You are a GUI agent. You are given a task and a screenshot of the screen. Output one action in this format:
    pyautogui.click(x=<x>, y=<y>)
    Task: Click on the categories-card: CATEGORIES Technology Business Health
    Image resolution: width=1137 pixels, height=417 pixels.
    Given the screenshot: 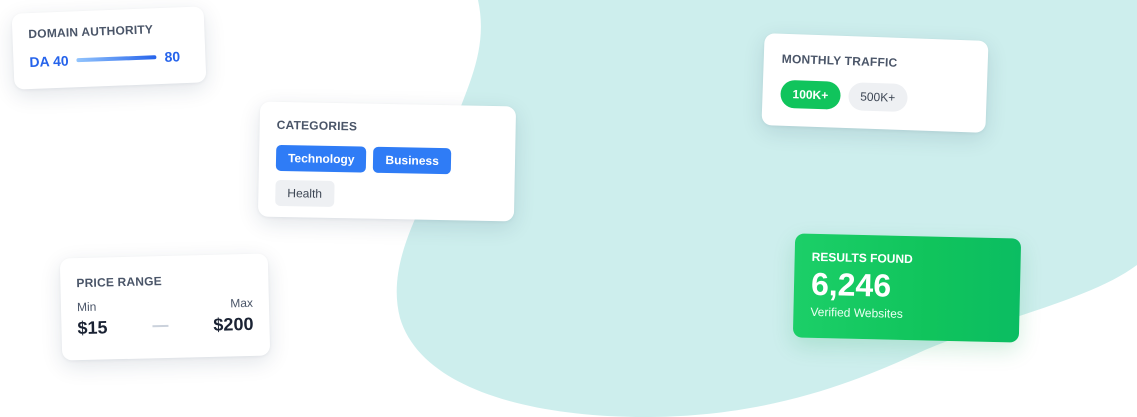 What is the action you would take?
    pyautogui.click(x=387, y=161)
    